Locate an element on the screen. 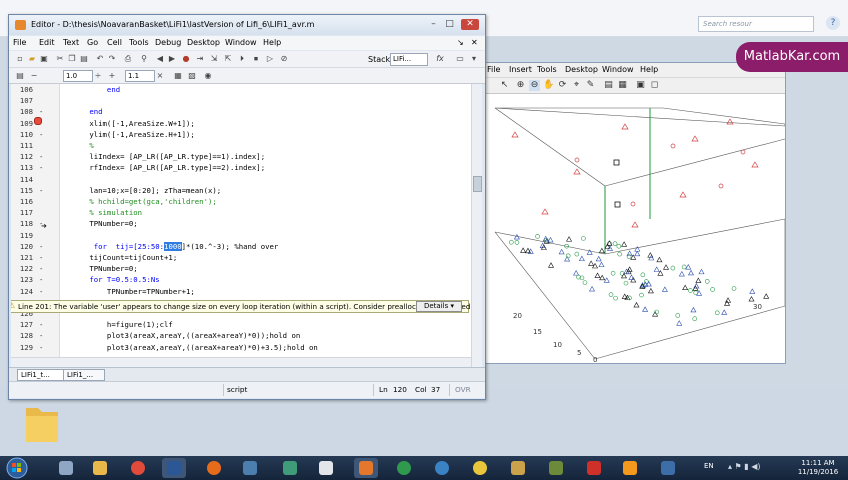 The image size is (848, 480). back-icon: ◀ is located at coordinates (160, 59).